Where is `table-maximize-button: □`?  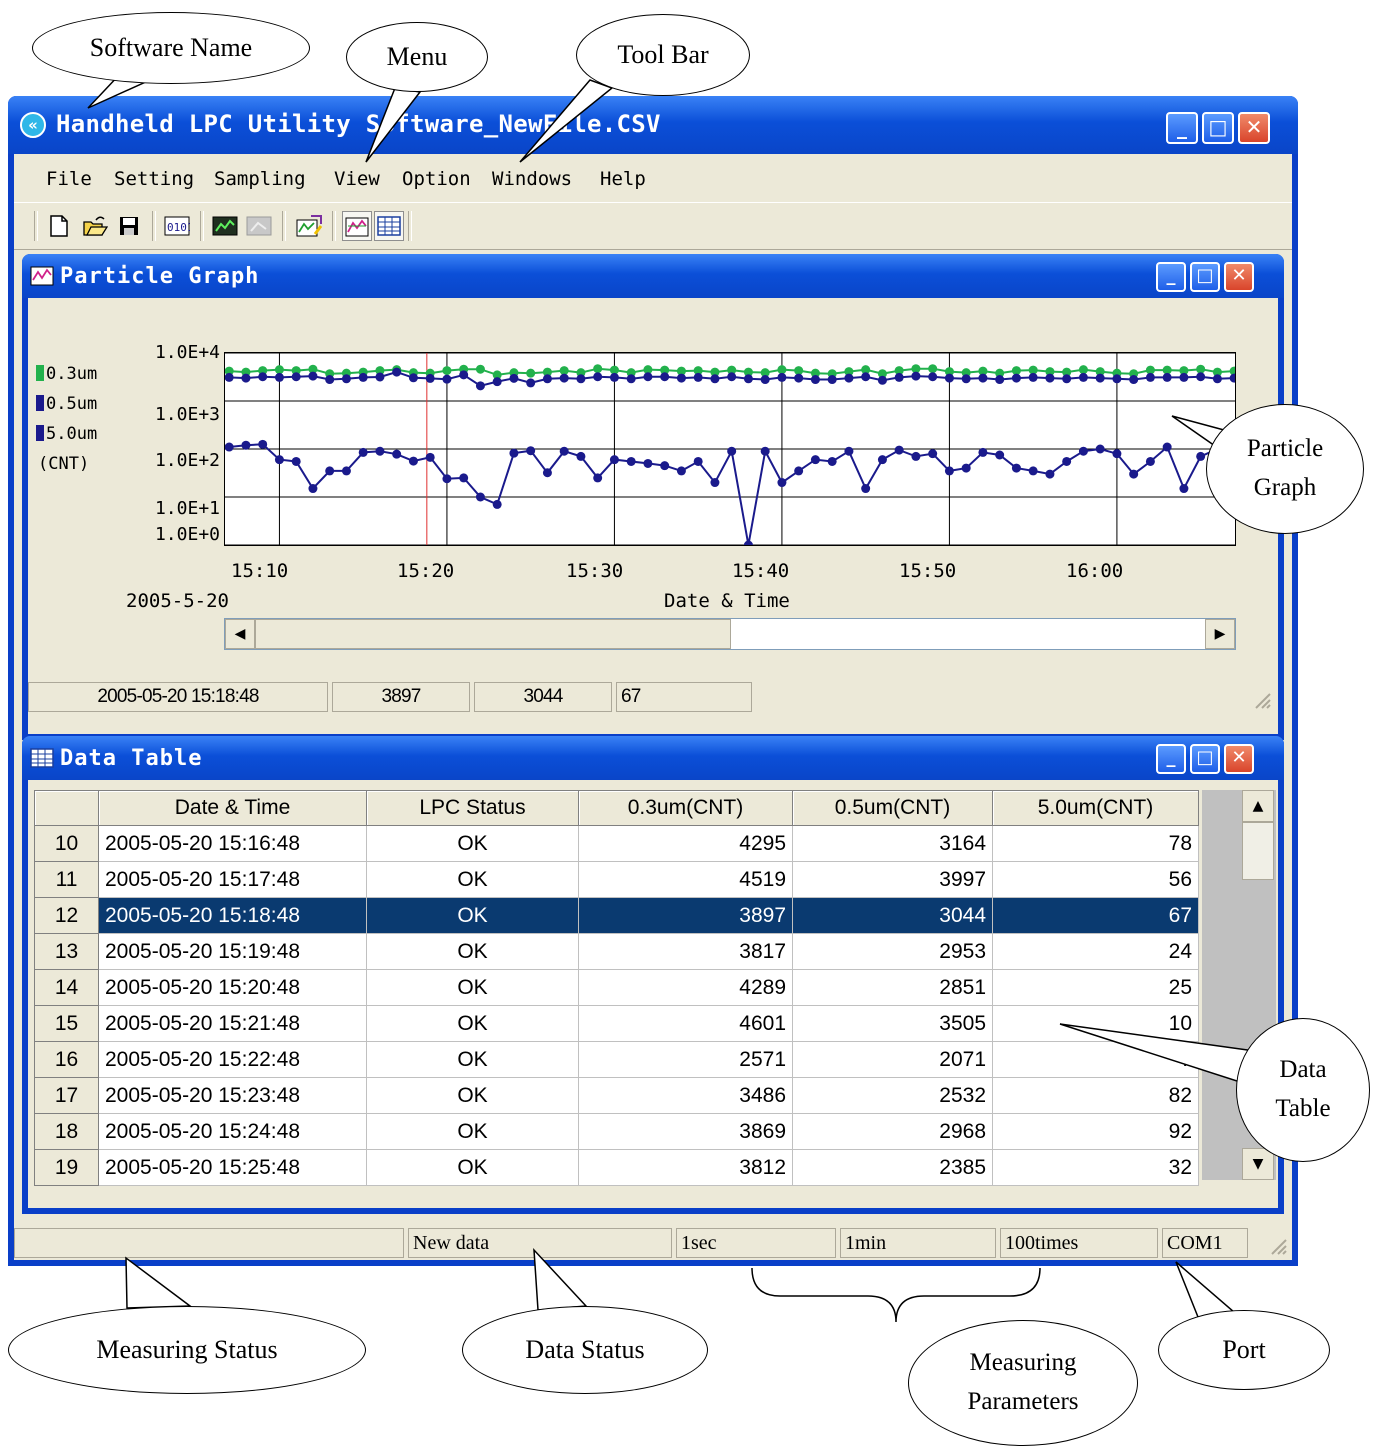 table-maximize-button: □ is located at coordinates (1205, 759).